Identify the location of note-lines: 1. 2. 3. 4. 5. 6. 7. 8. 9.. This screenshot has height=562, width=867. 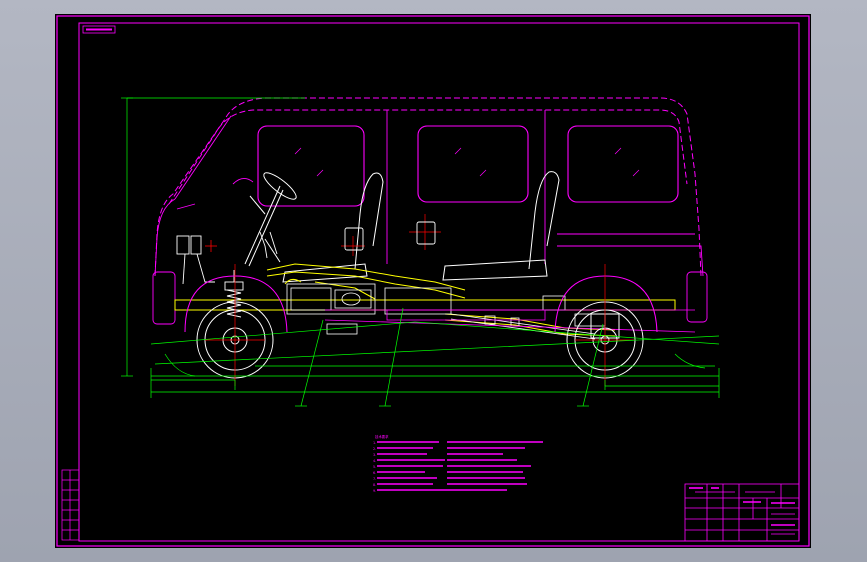
(374, 467).